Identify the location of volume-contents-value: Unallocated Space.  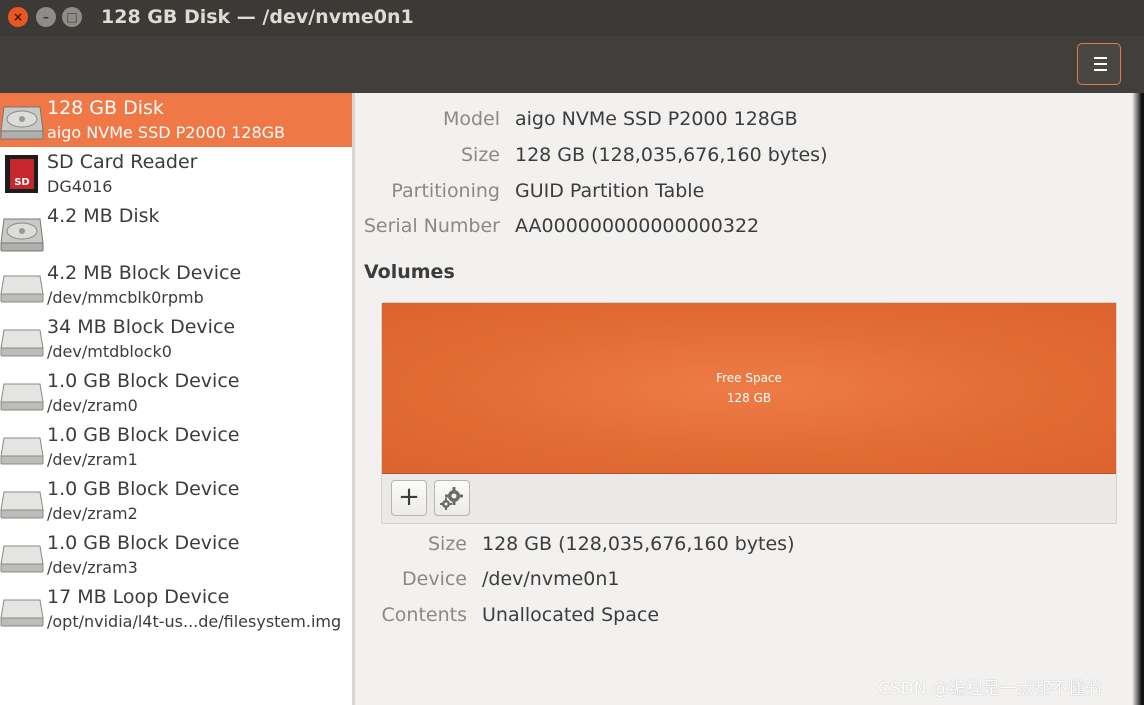
(571, 615).